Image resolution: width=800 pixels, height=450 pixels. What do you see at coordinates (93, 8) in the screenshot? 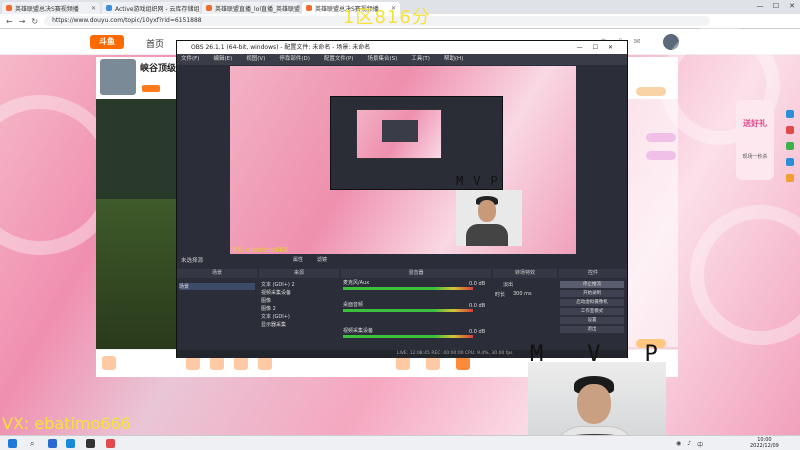
I see `close-tab-icon: ✕` at bounding box center [93, 8].